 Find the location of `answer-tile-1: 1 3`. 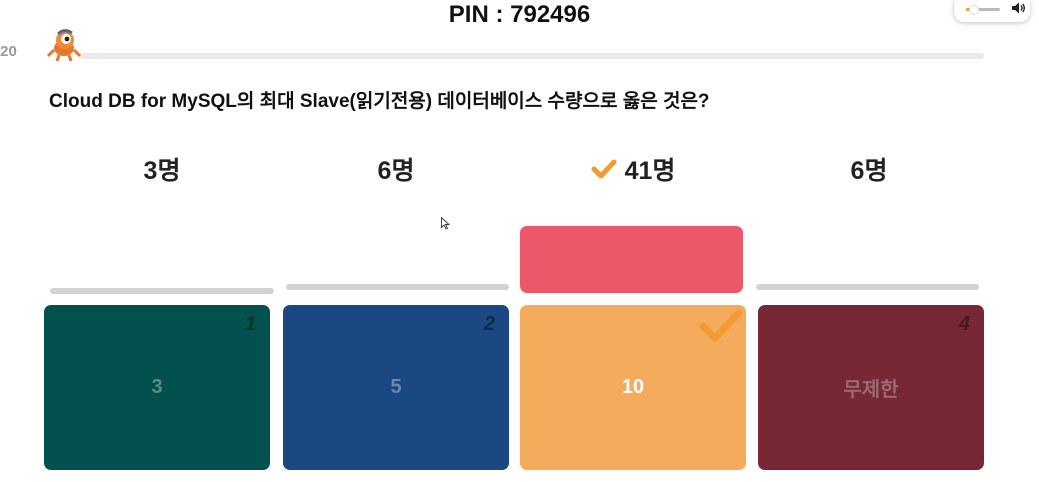

answer-tile-1: 1 3 is located at coordinates (157, 387).